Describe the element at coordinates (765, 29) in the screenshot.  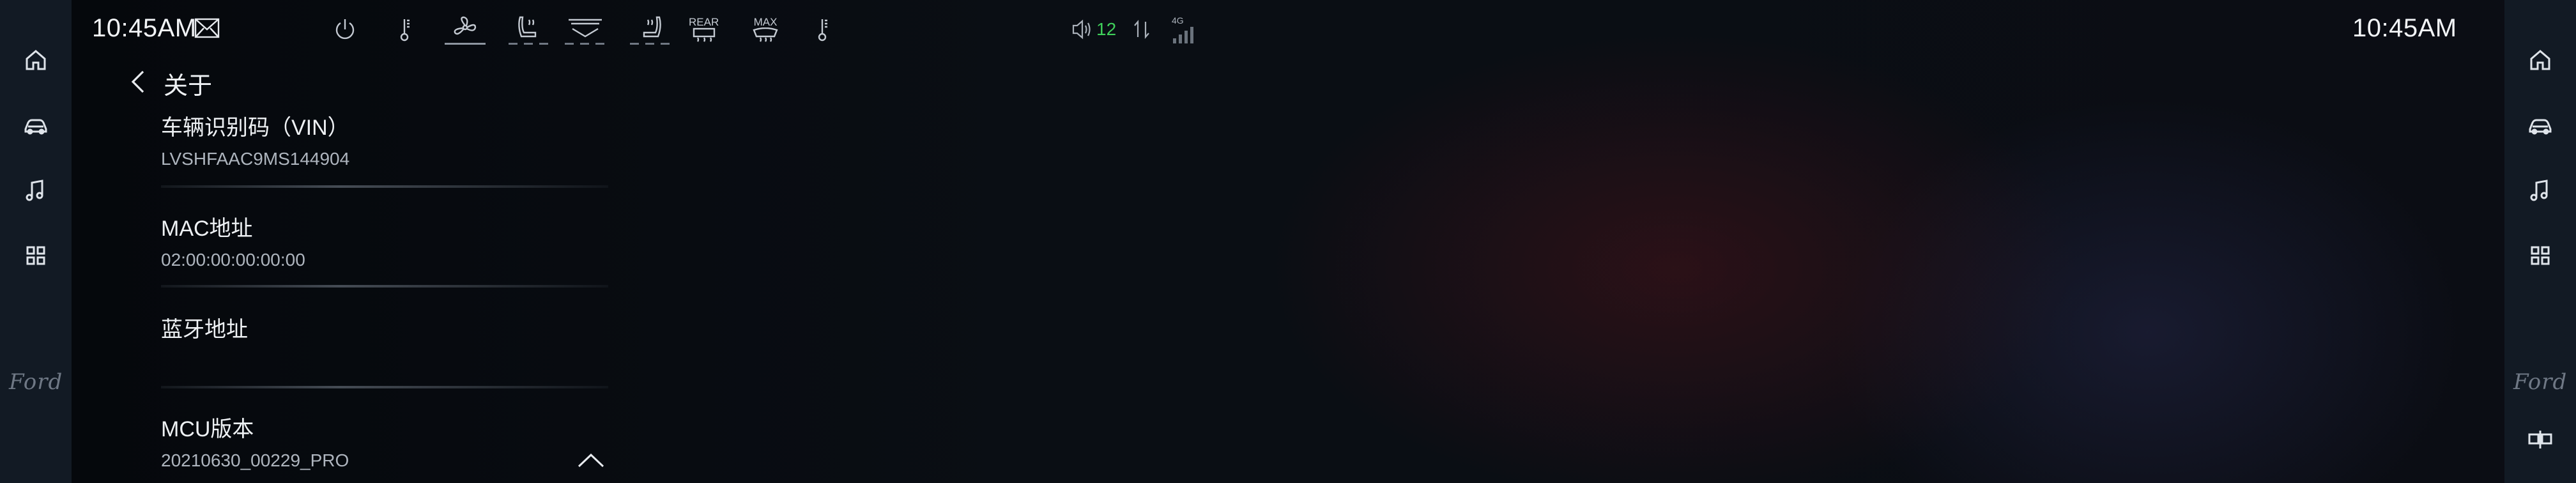
I see `max-defrost-icon: MAX` at that location.